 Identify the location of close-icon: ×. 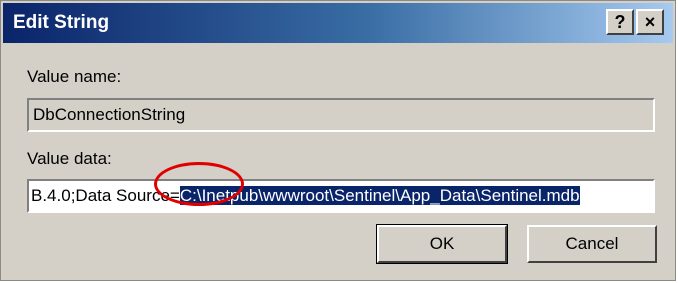
(650, 22).